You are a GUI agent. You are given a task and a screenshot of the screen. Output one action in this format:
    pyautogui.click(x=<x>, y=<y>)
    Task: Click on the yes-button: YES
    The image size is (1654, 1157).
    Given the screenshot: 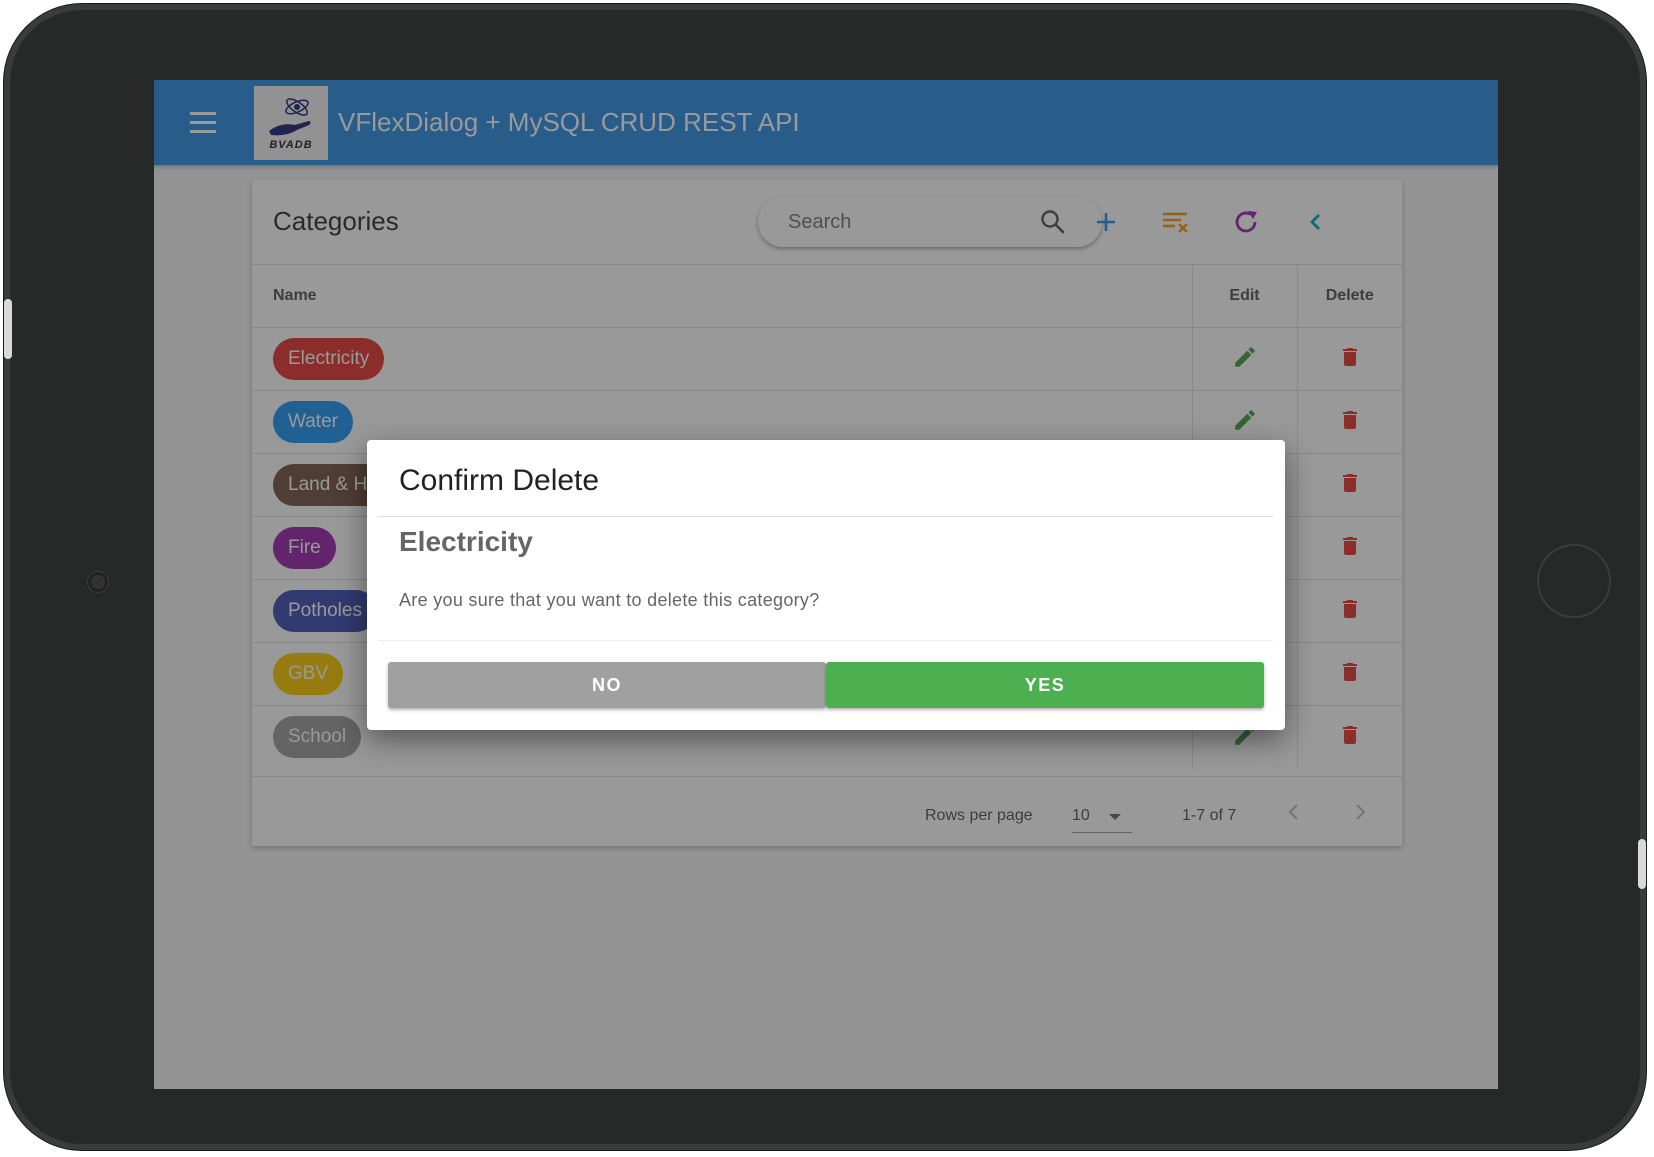 What is the action you would take?
    pyautogui.click(x=1045, y=685)
    